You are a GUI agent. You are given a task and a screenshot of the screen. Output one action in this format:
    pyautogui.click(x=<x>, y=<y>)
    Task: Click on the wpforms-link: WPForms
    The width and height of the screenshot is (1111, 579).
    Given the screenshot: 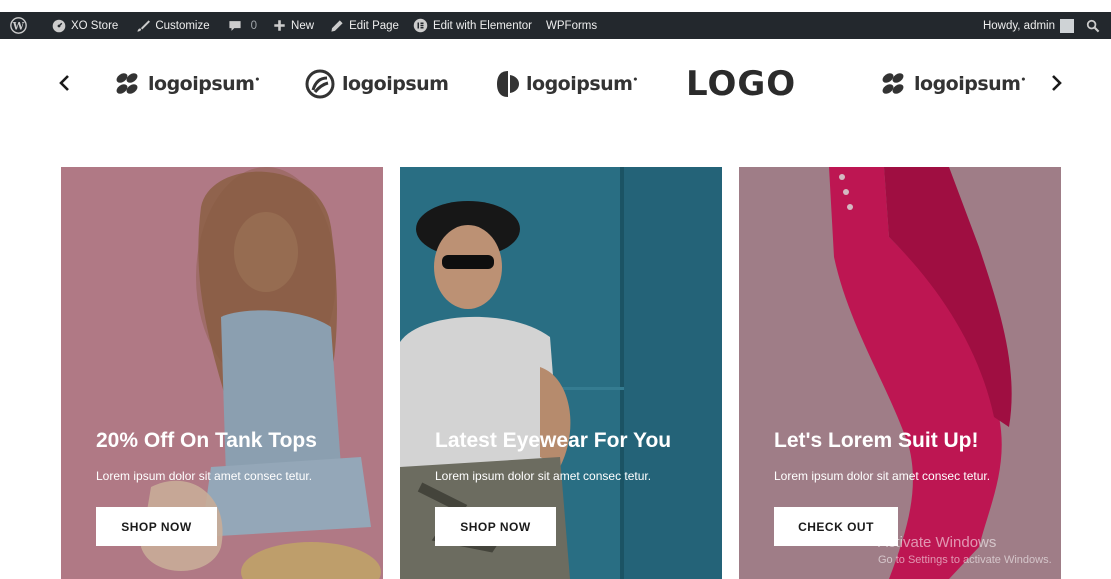 What is the action you would take?
    pyautogui.click(x=571, y=25)
    